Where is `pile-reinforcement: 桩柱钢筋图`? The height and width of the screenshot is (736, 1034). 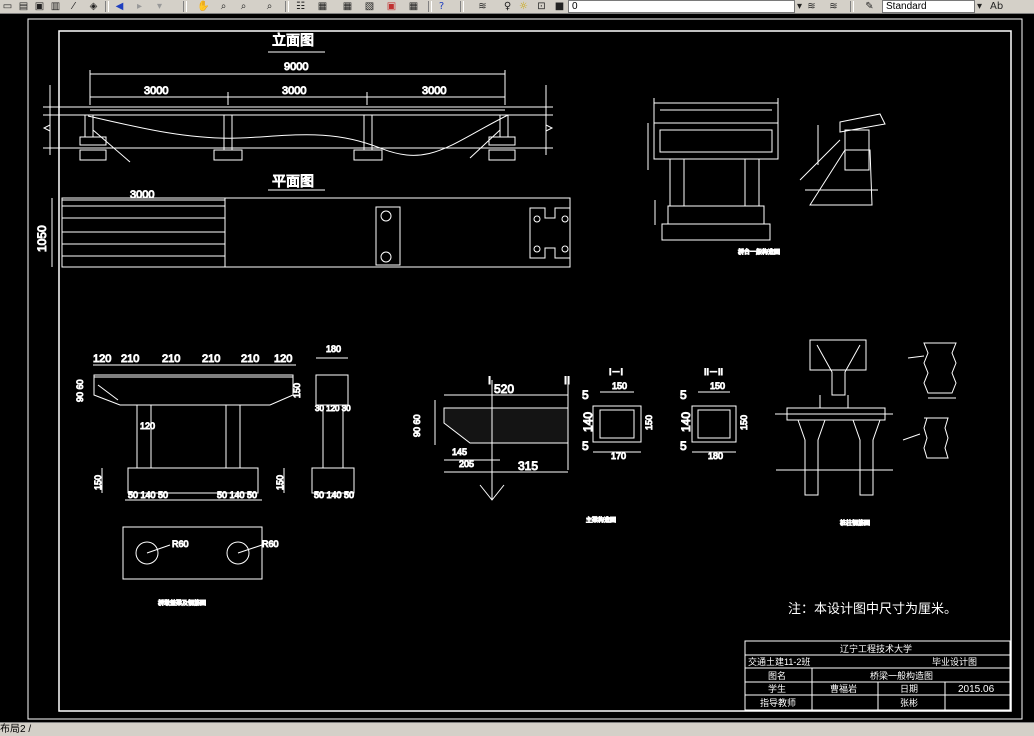 pile-reinforcement: 桩柱钢筋图 is located at coordinates (866, 433).